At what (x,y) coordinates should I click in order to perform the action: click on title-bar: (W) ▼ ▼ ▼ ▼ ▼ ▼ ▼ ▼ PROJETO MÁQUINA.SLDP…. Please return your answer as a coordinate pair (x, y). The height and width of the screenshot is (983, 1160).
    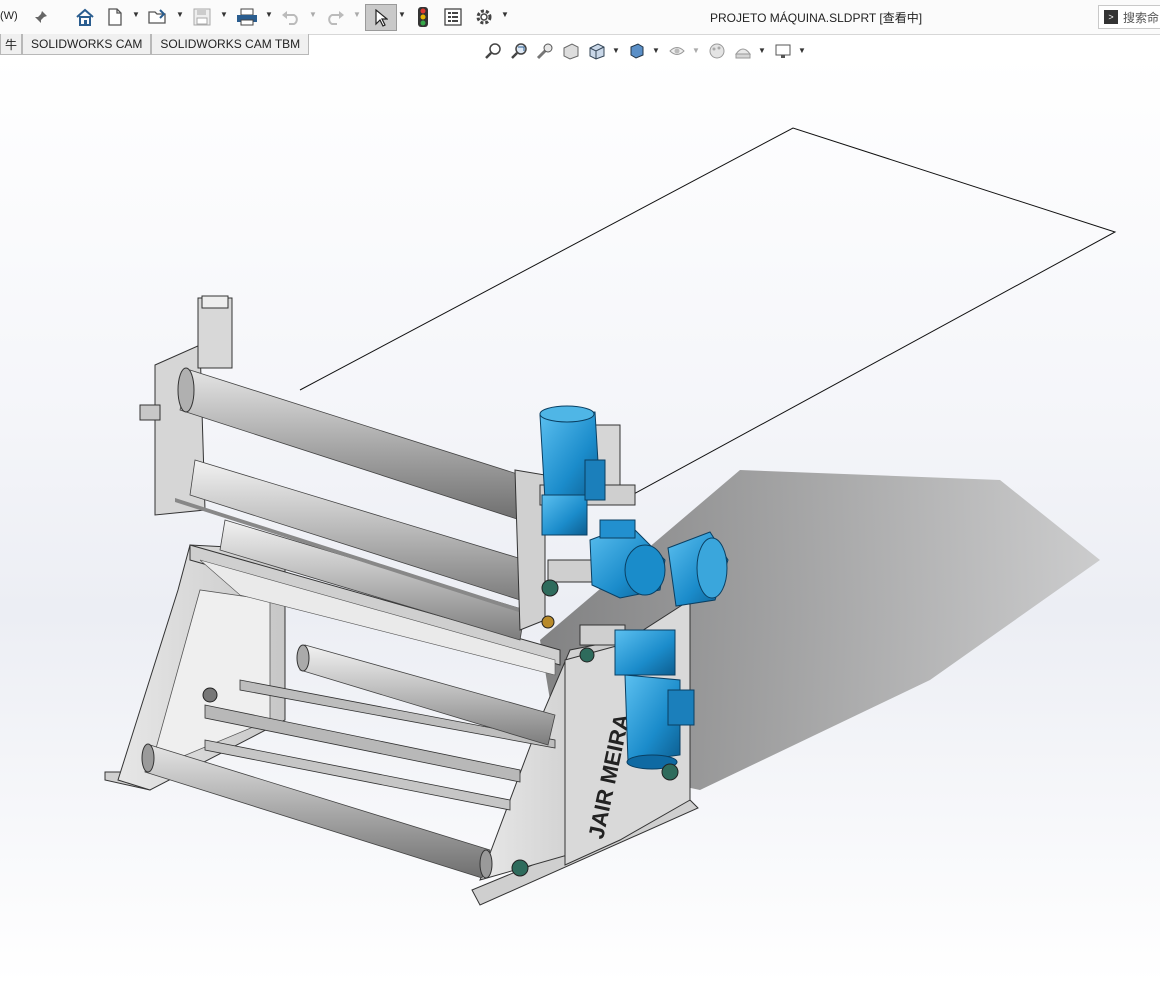
    Looking at the image, I should click on (580, 17).